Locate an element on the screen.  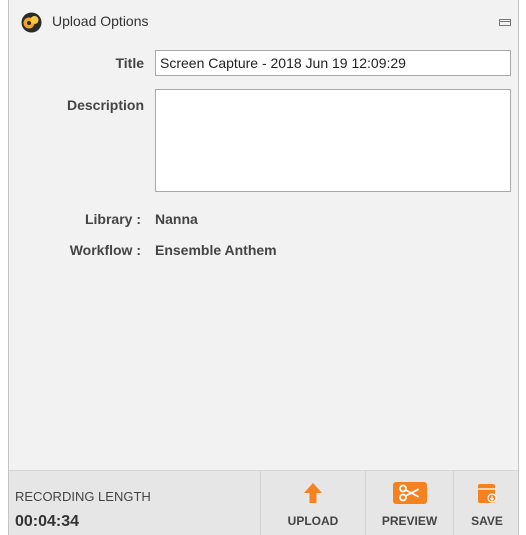
library-value: Nanna is located at coordinates (176, 219).